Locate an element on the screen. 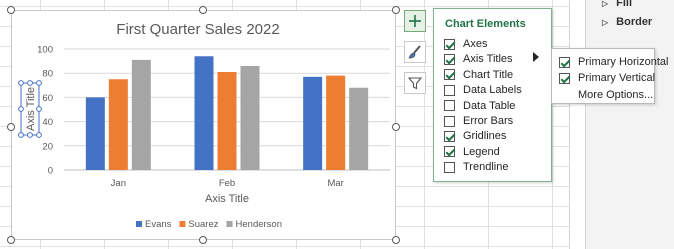 This screenshot has height=249, width=674. resize-handle-bottom-right is located at coordinates (396, 240).